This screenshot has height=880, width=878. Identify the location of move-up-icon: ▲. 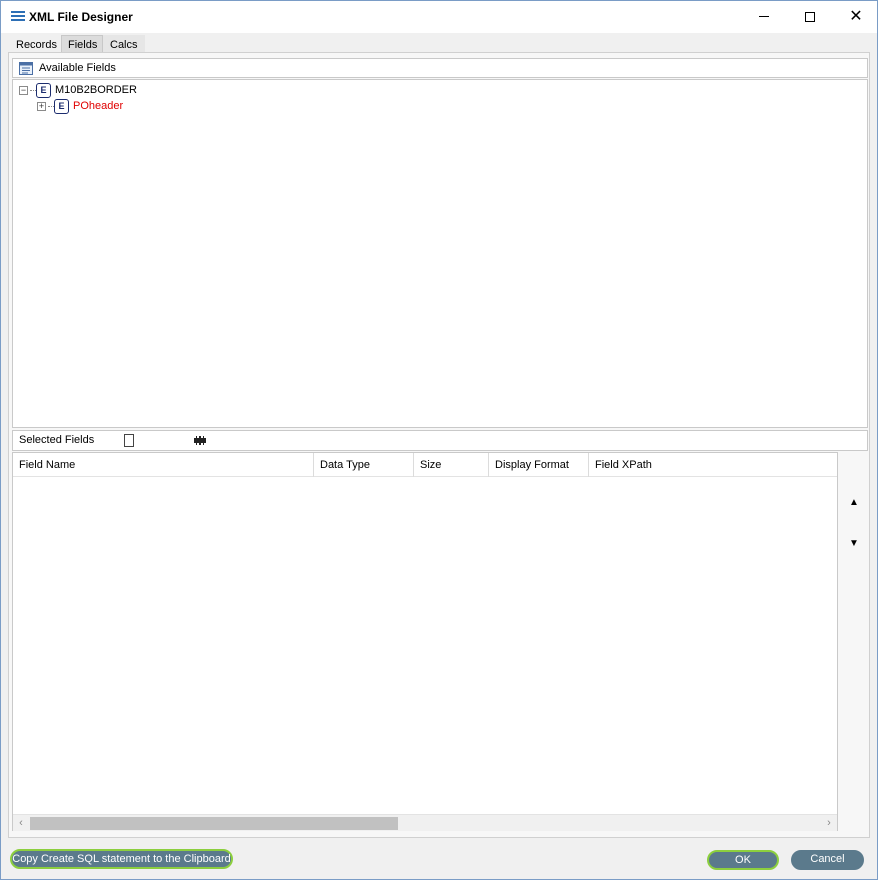
(854, 503).